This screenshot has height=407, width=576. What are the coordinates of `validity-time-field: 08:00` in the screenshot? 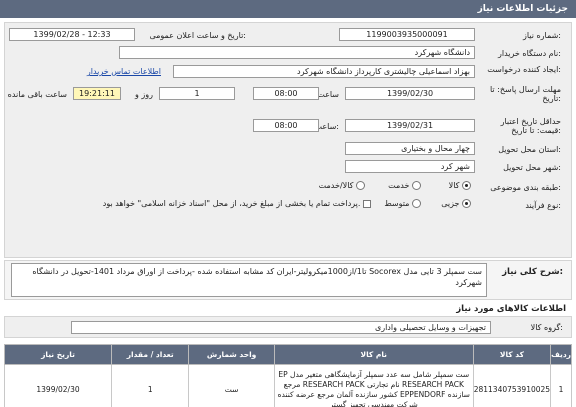 It's located at (286, 125).